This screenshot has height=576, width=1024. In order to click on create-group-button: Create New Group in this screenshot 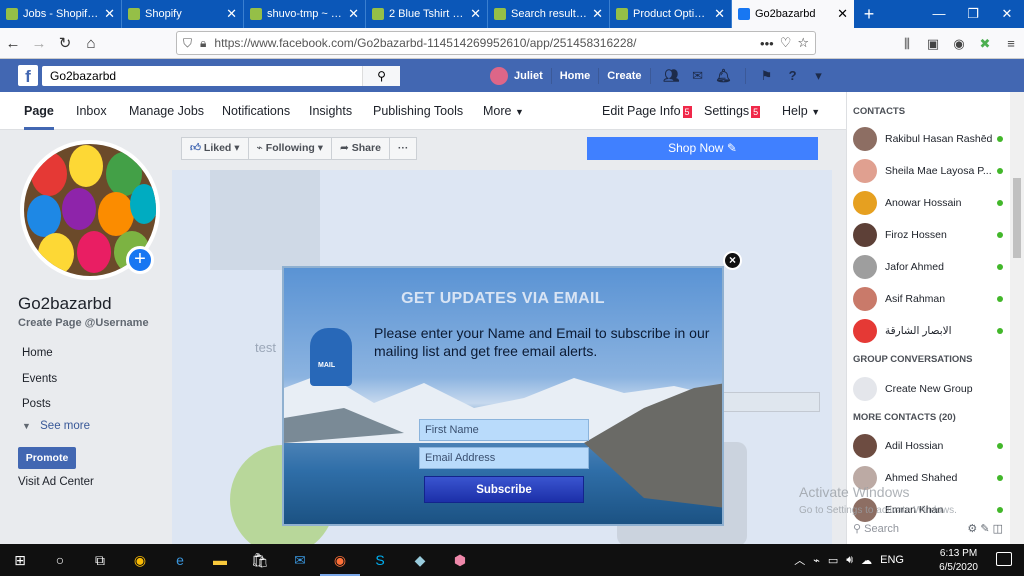, I will do `click(928, 389)`.